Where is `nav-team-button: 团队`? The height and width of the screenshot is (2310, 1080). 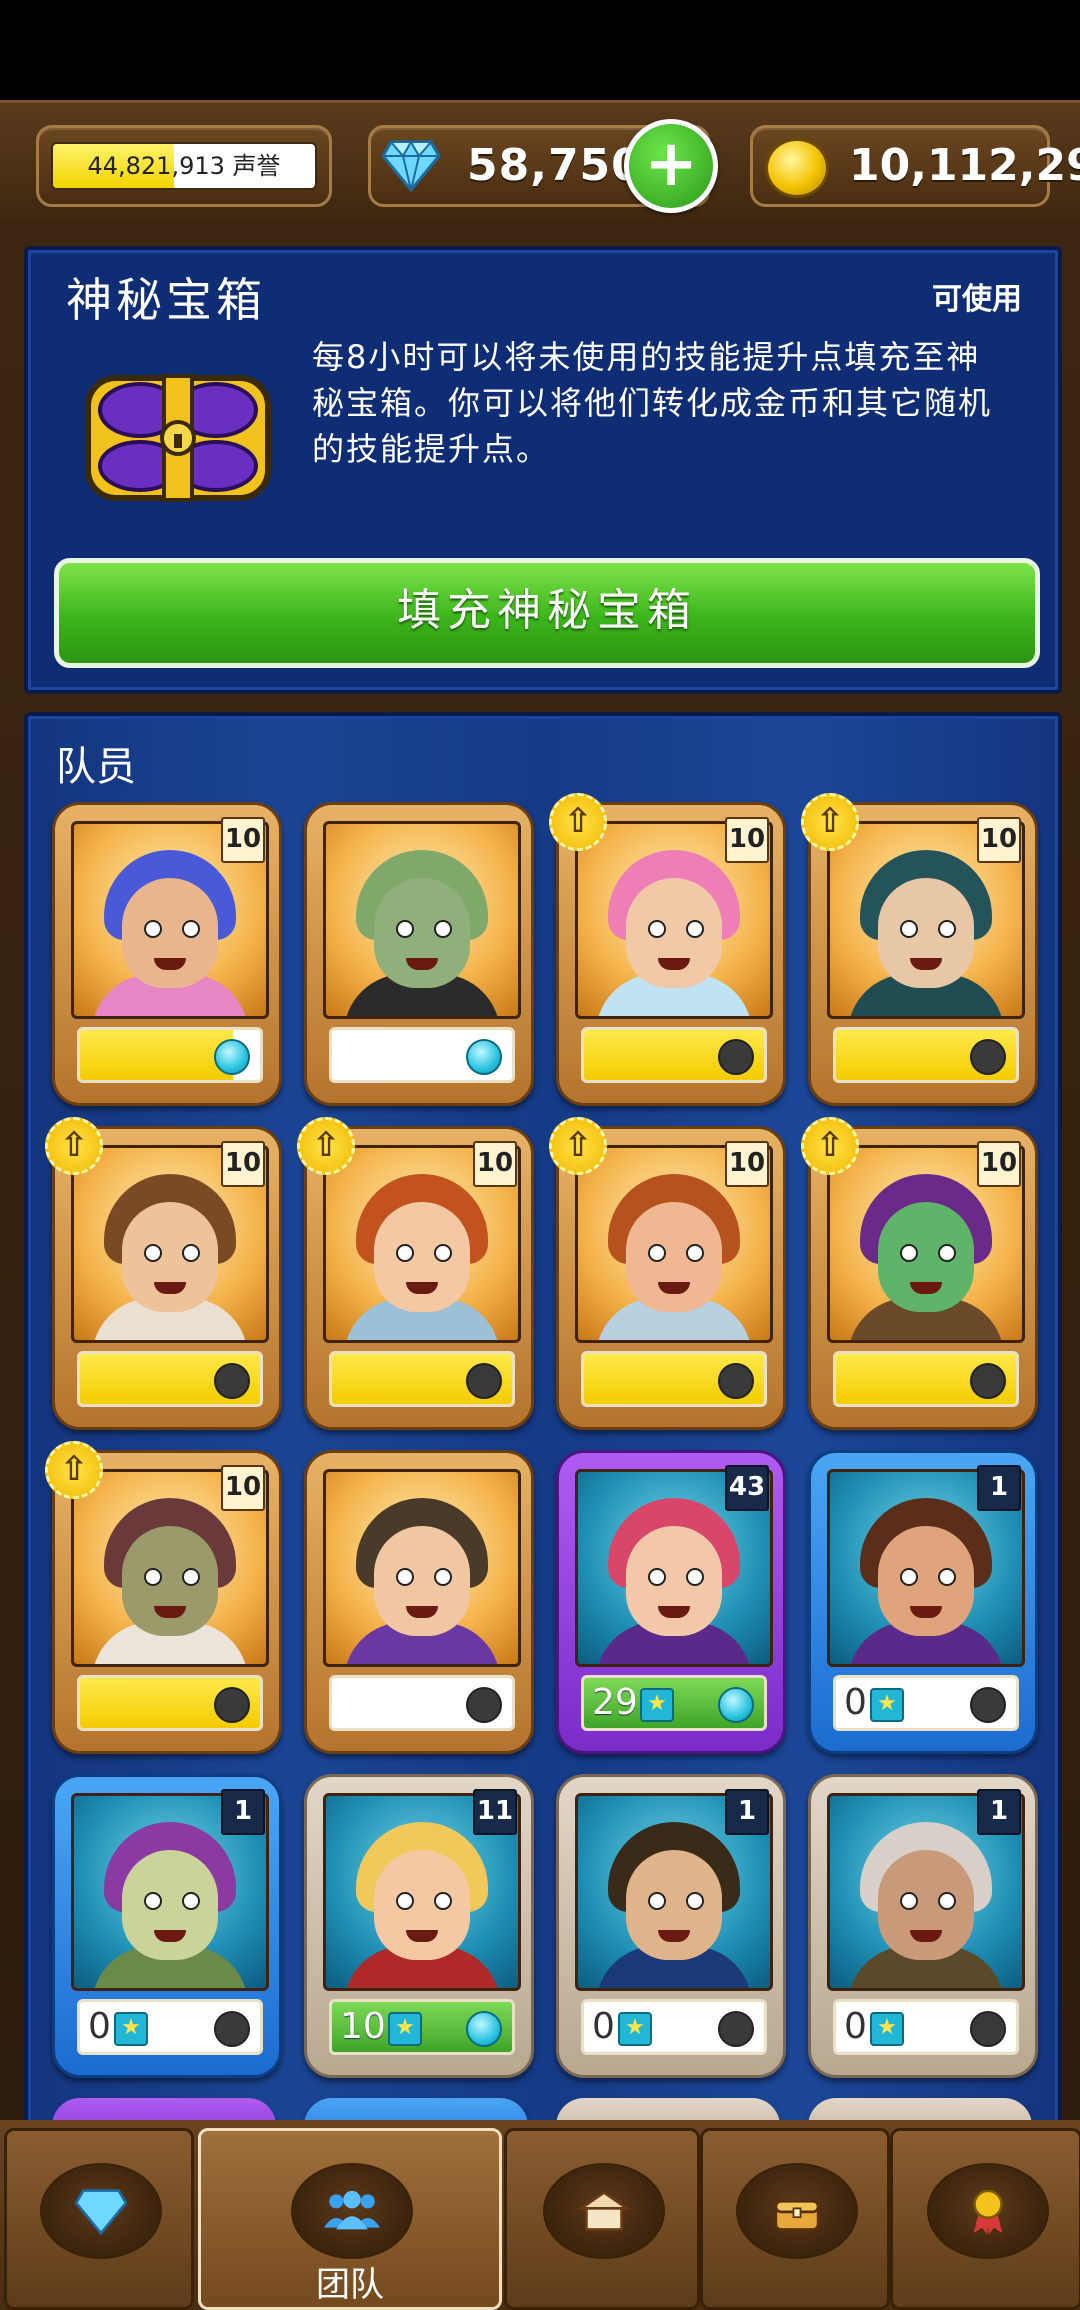 nav-team-button: 团队 is located at coordinates (350, 2219).